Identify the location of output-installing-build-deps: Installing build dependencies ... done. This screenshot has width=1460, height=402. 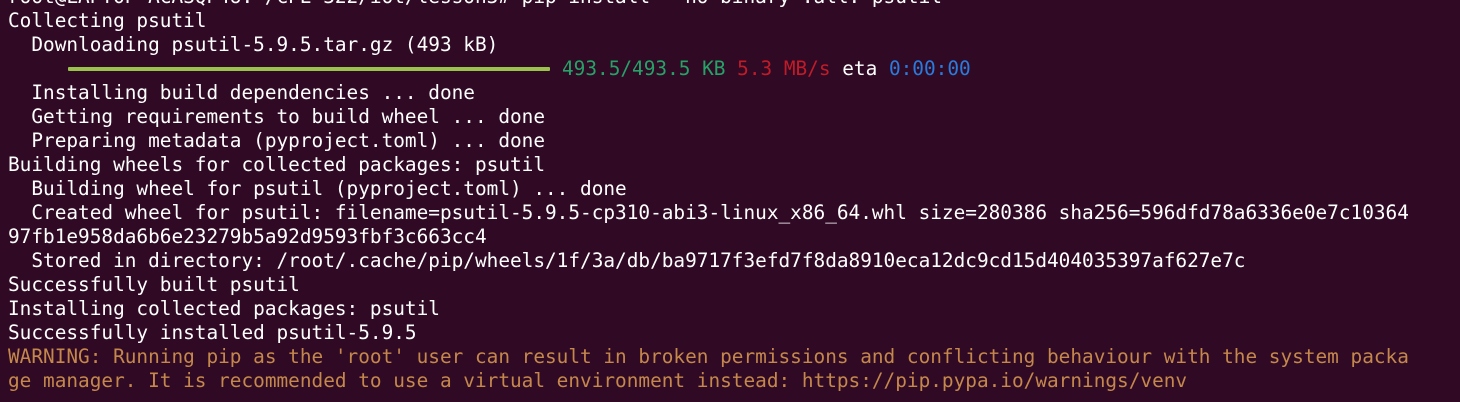
(241, 92).